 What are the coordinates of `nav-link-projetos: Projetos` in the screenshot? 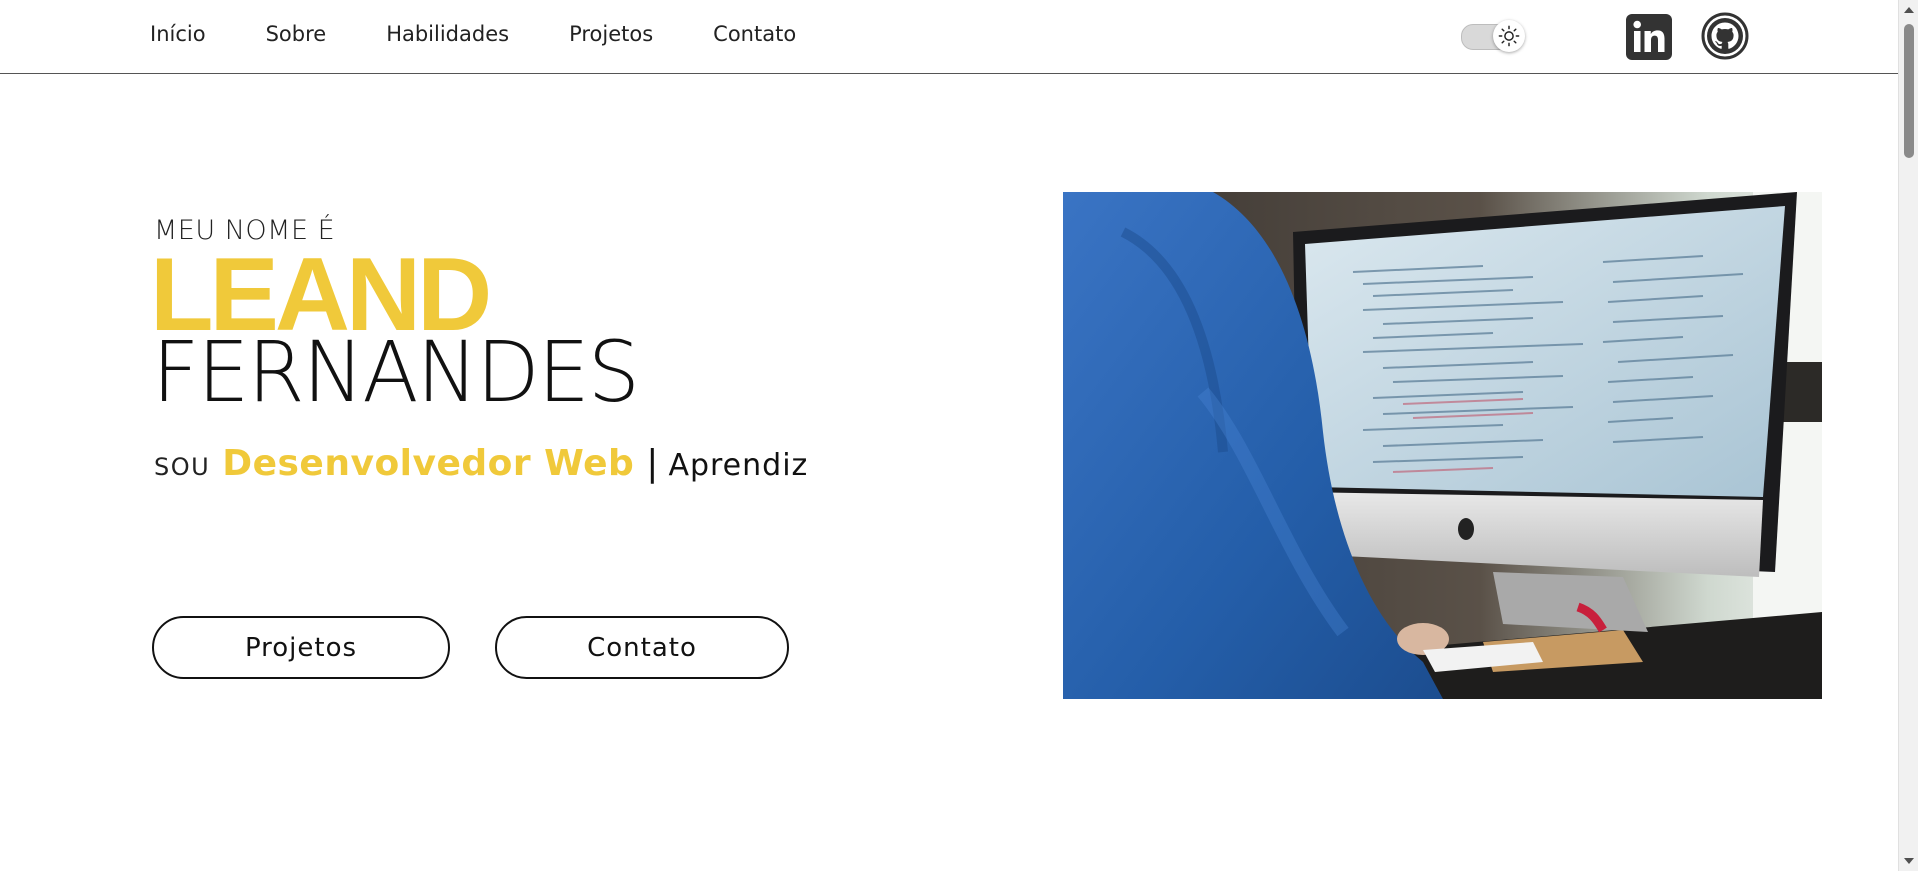 It's located at (611, 34).